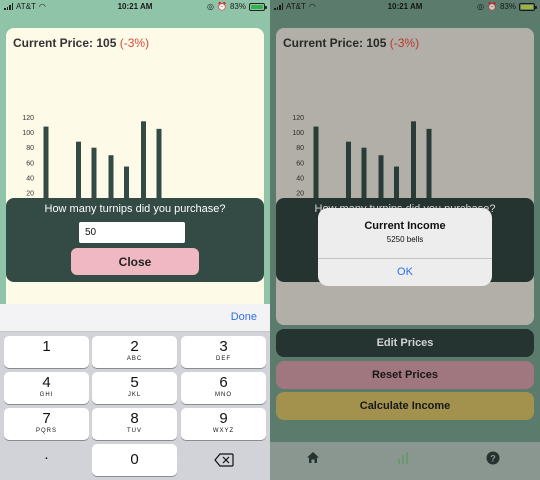 Image resolution: width=540 pixels, height=480 pixels. I want to click on alert-title: Current Income, so click(405, 226).